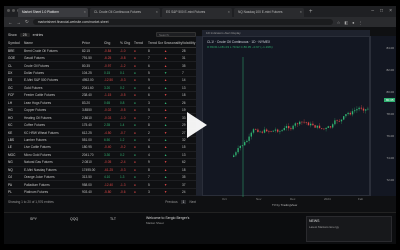  I want to click on page-1-button: 1, so click(183, 202).